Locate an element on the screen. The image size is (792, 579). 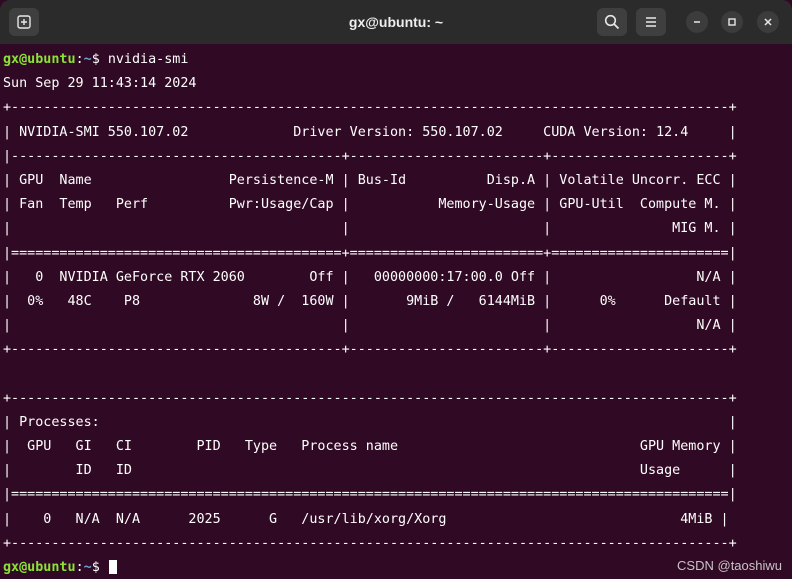
close-button is located at coordinates (768, 22).